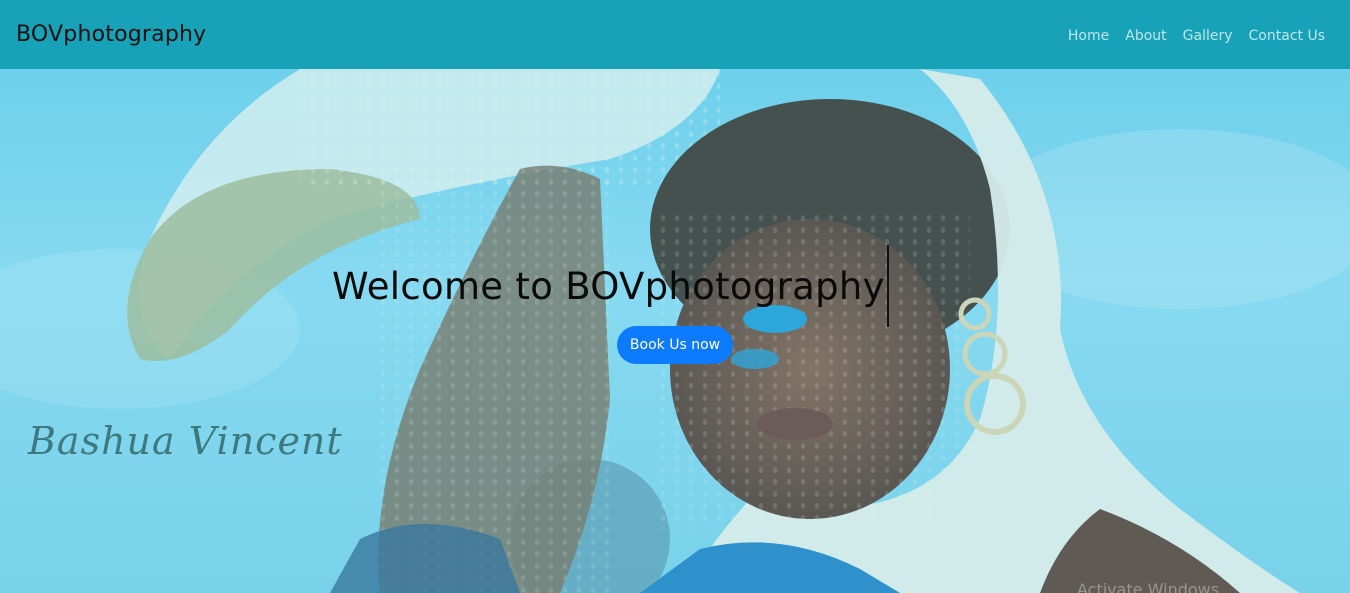  Describe the element at coordinates (887, 286) in the screenshot. I see `typing-cursor` at that location.